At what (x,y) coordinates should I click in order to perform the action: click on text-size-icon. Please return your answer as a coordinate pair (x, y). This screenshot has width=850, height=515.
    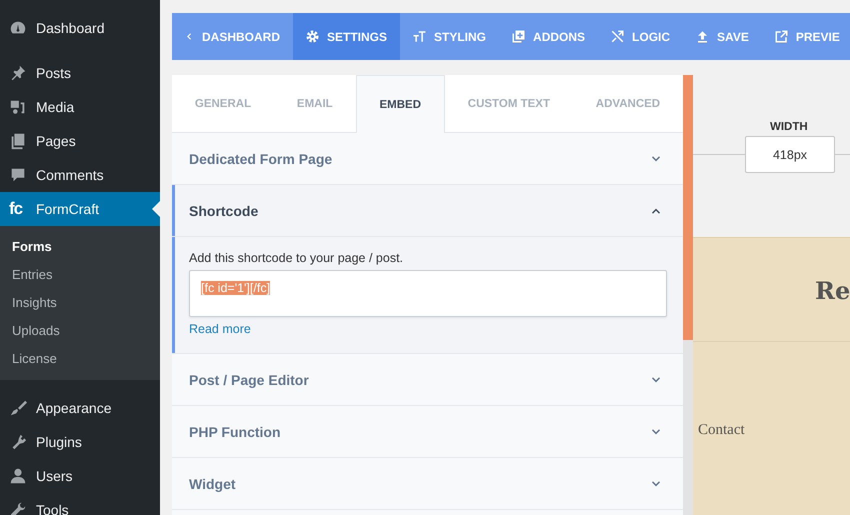
    Looking at the image, I should click on (420, 36).